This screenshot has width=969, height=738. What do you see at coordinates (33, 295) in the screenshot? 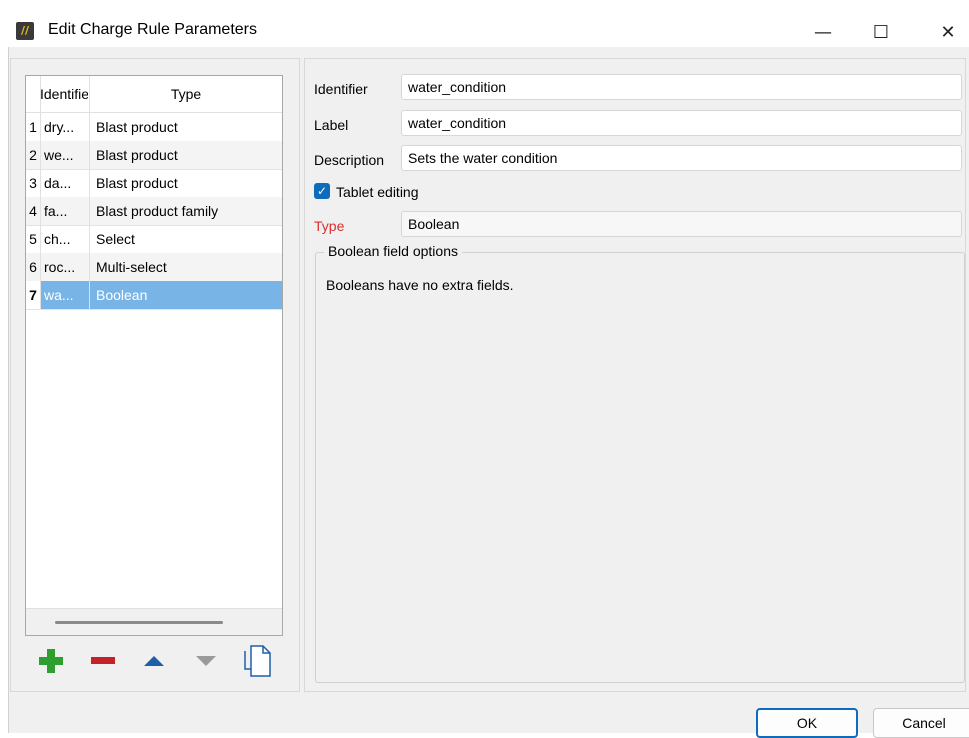
I see `row-number: 7` at bounding box center [33, 295].